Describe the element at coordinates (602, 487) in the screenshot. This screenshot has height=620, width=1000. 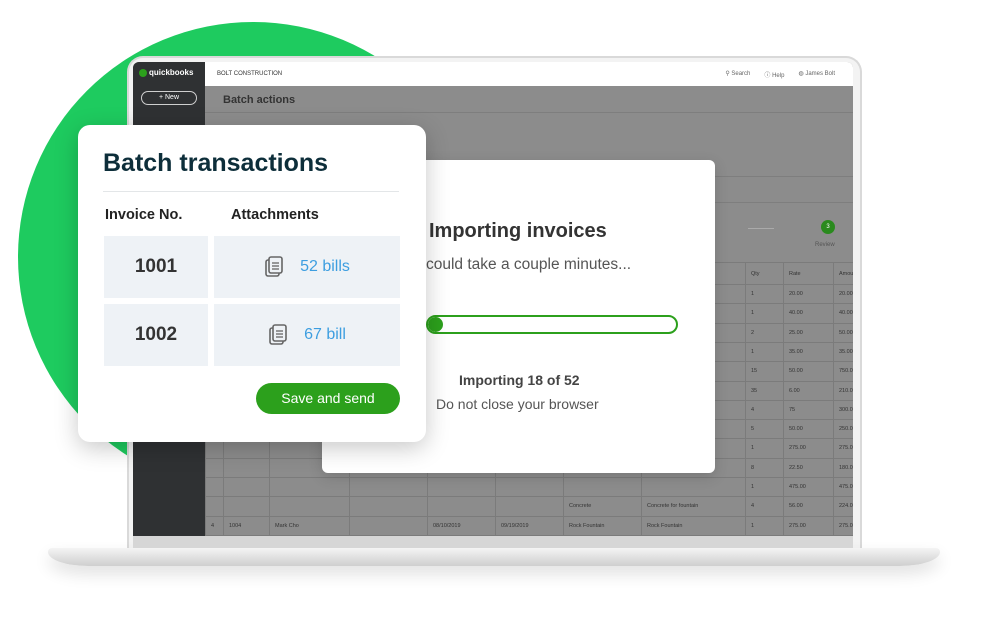
I see `table-cell-product` at that location.